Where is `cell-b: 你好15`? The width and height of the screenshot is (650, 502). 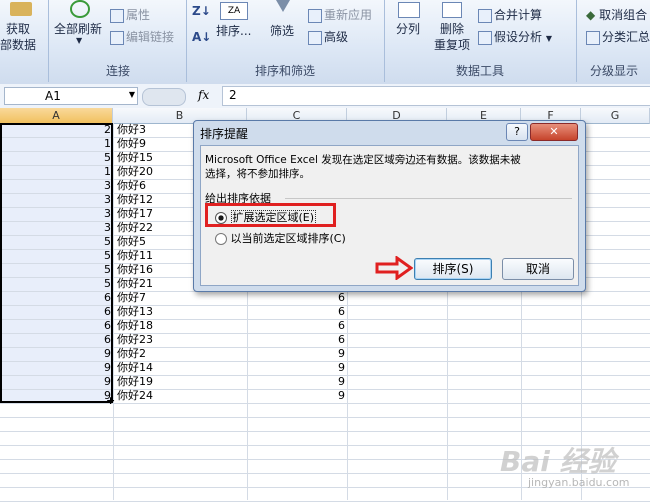
cell-b: 你好15 is located at coordinates (135, 158).